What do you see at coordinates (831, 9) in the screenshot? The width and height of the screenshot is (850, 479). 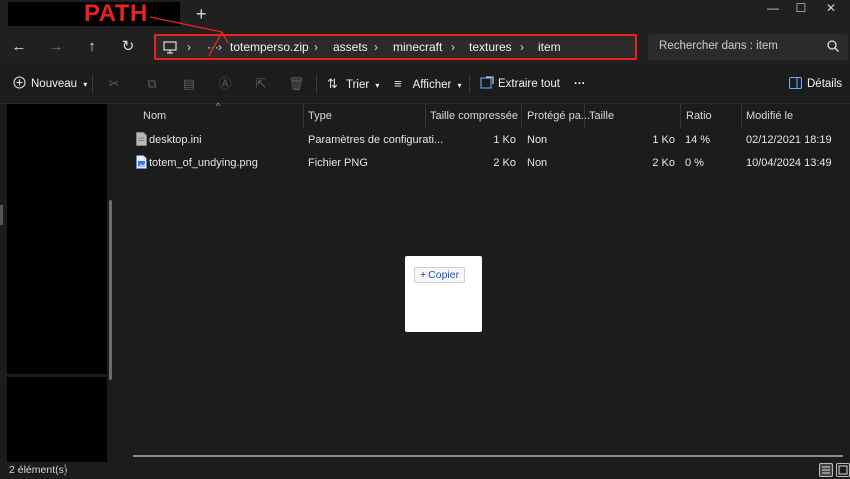 I see `close-button: ✕` at bounding box center [831, 9].